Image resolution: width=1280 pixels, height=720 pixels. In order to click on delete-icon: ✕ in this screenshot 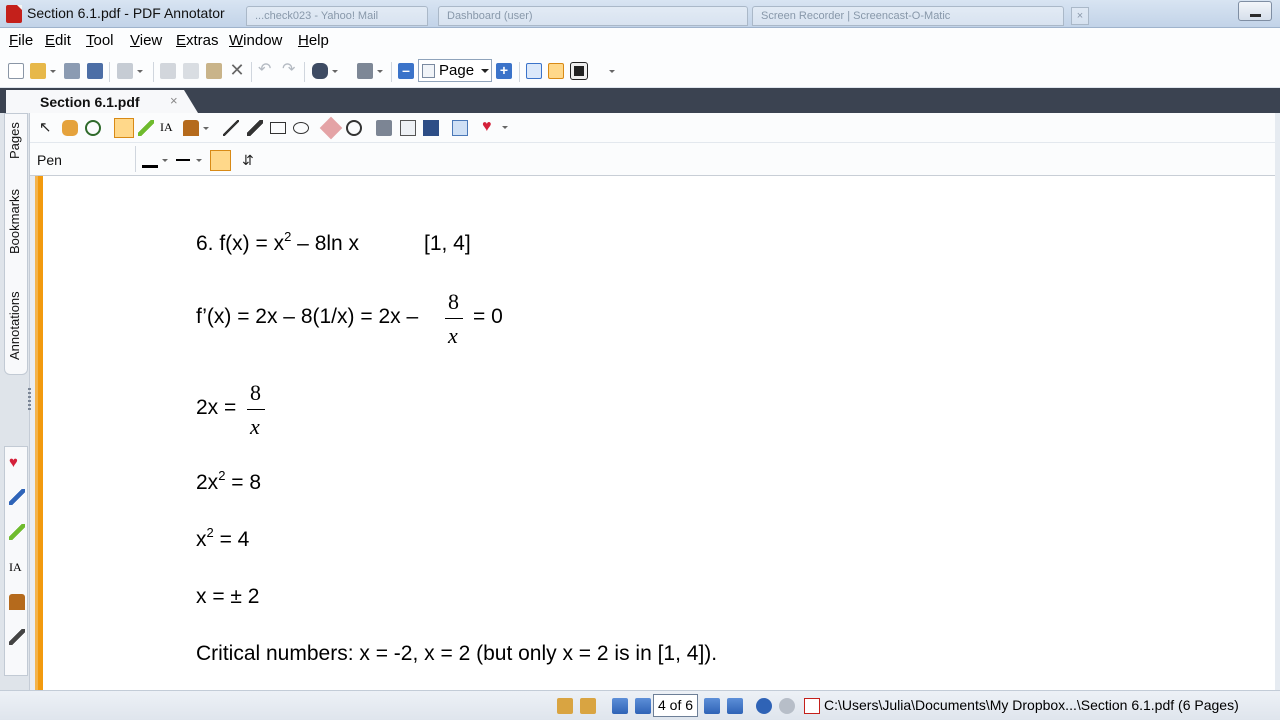, I will do `click(237, 70)`.